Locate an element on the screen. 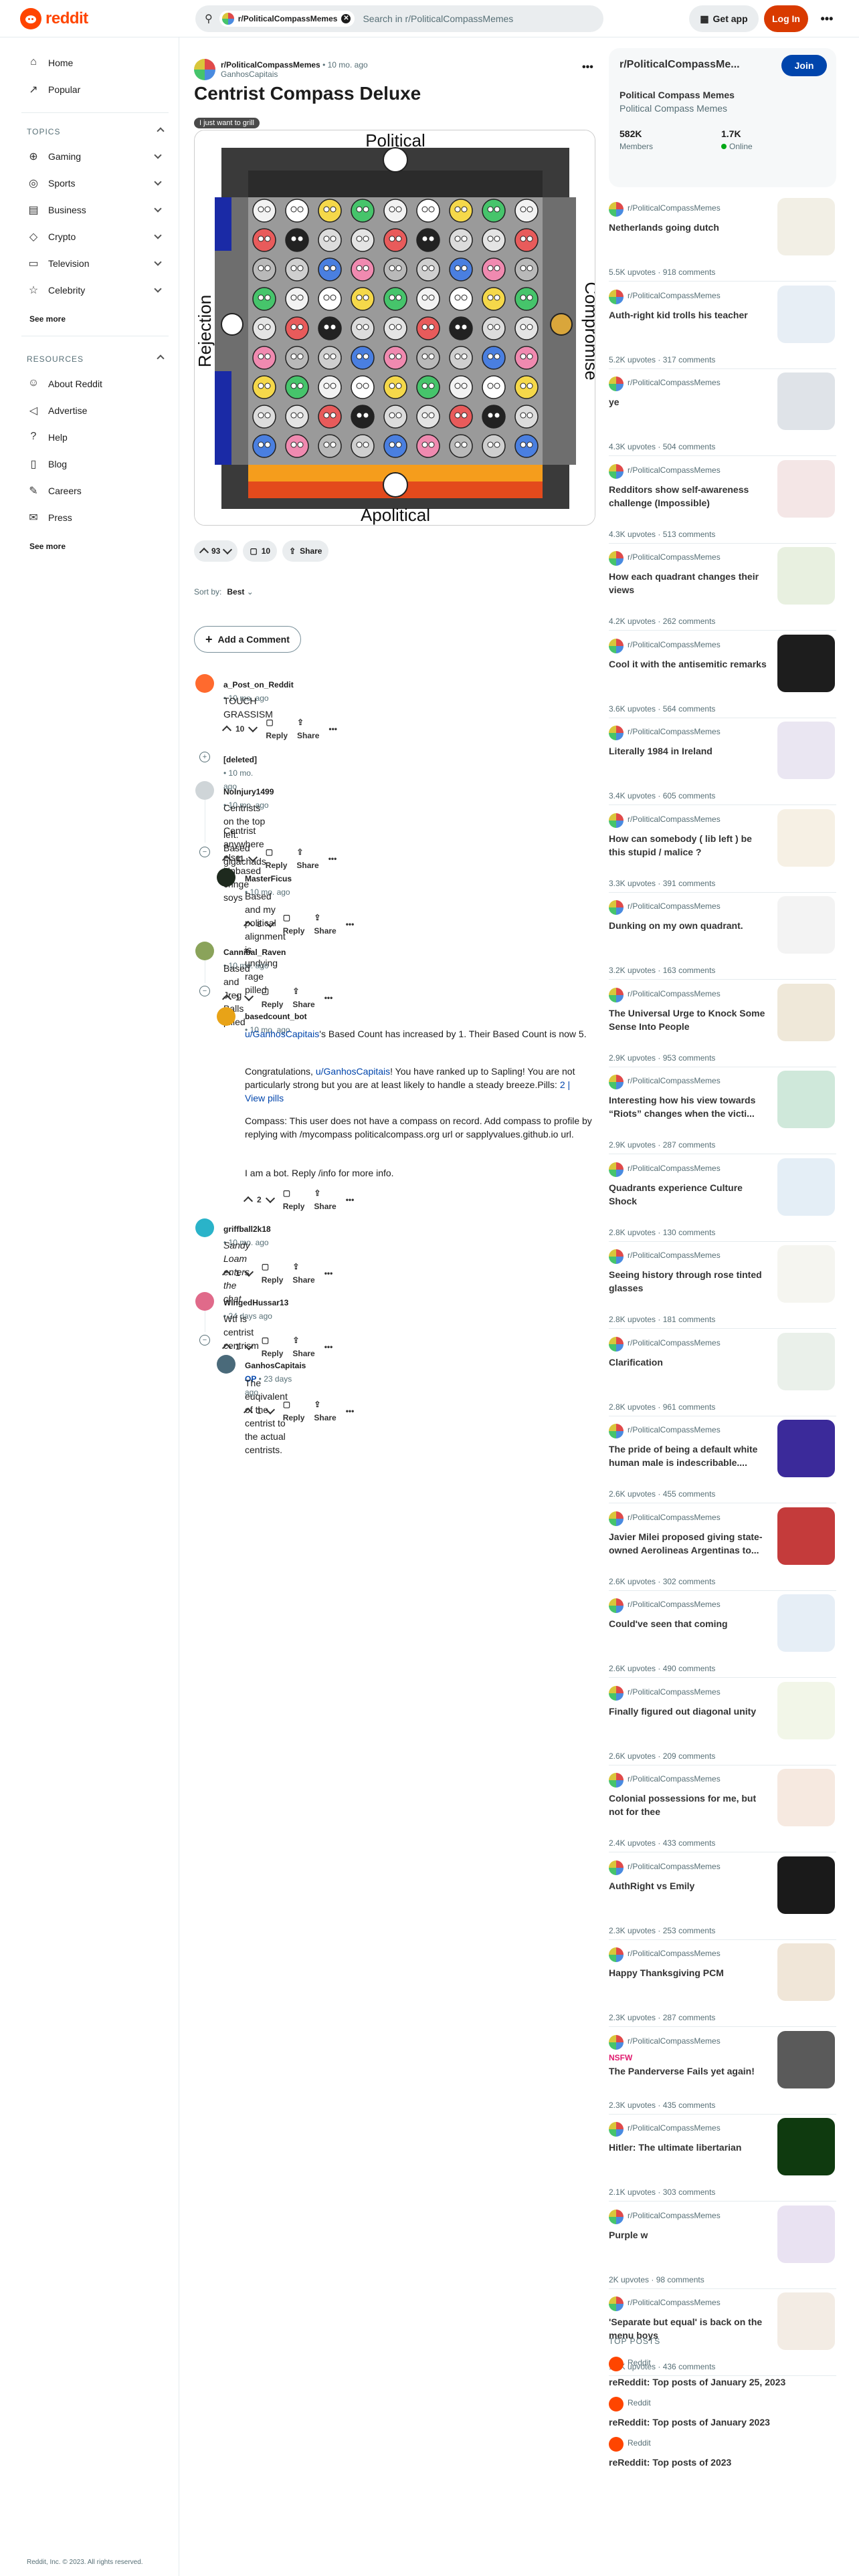 This screenshot has height=2576, width=859. nav-home: ⌂ Home is located at coordinates (91, 62).